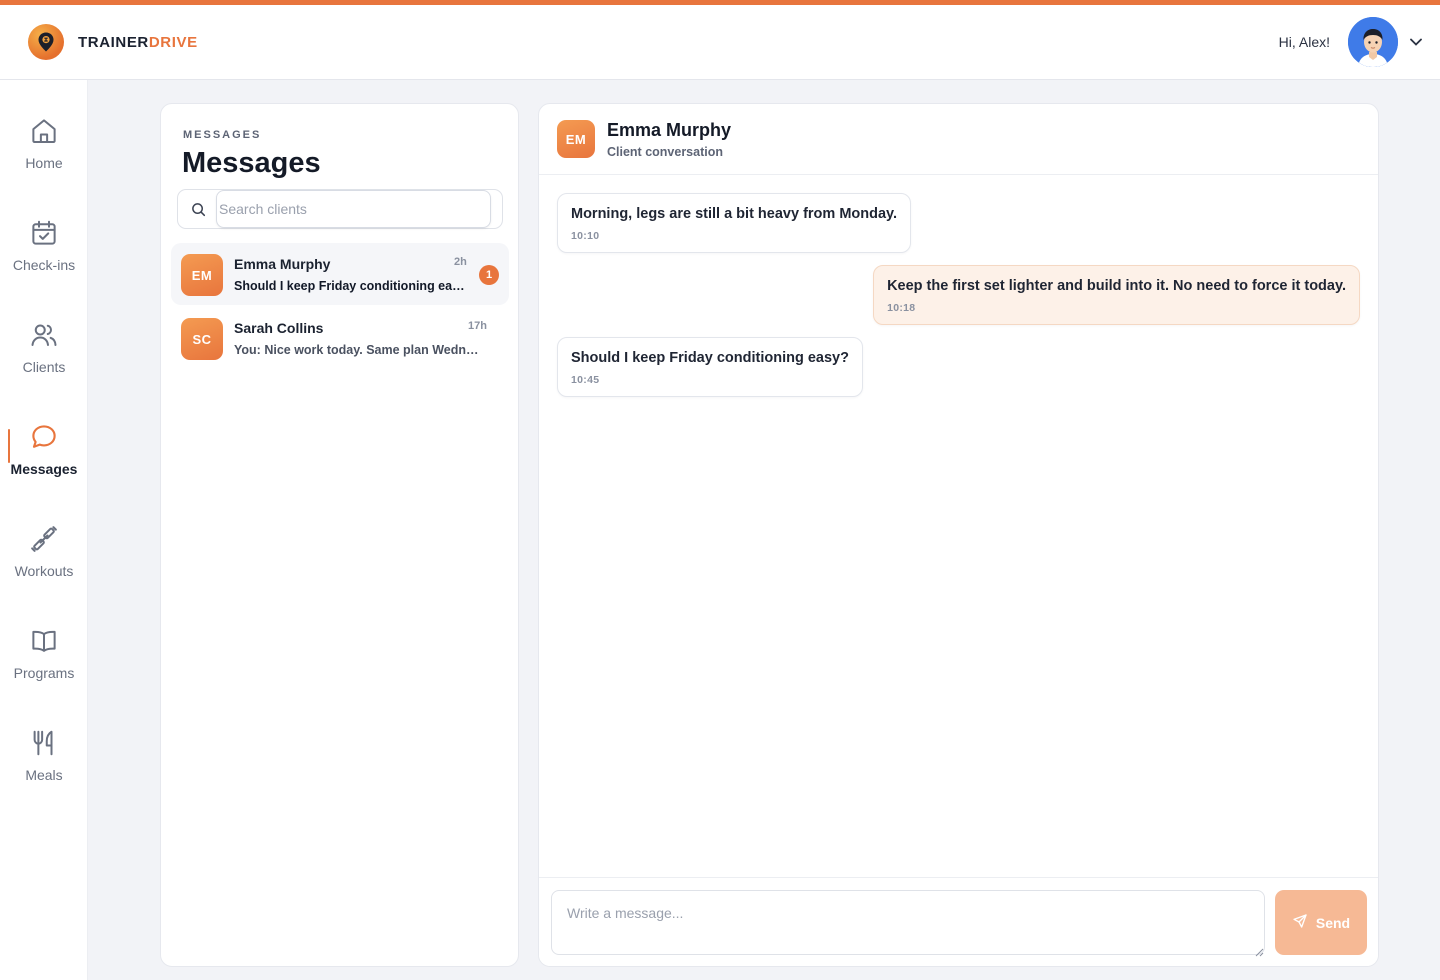  Describe the element at coordinates (44, 437) in the screenshot. I see `chat-bubble-icon` at that location.